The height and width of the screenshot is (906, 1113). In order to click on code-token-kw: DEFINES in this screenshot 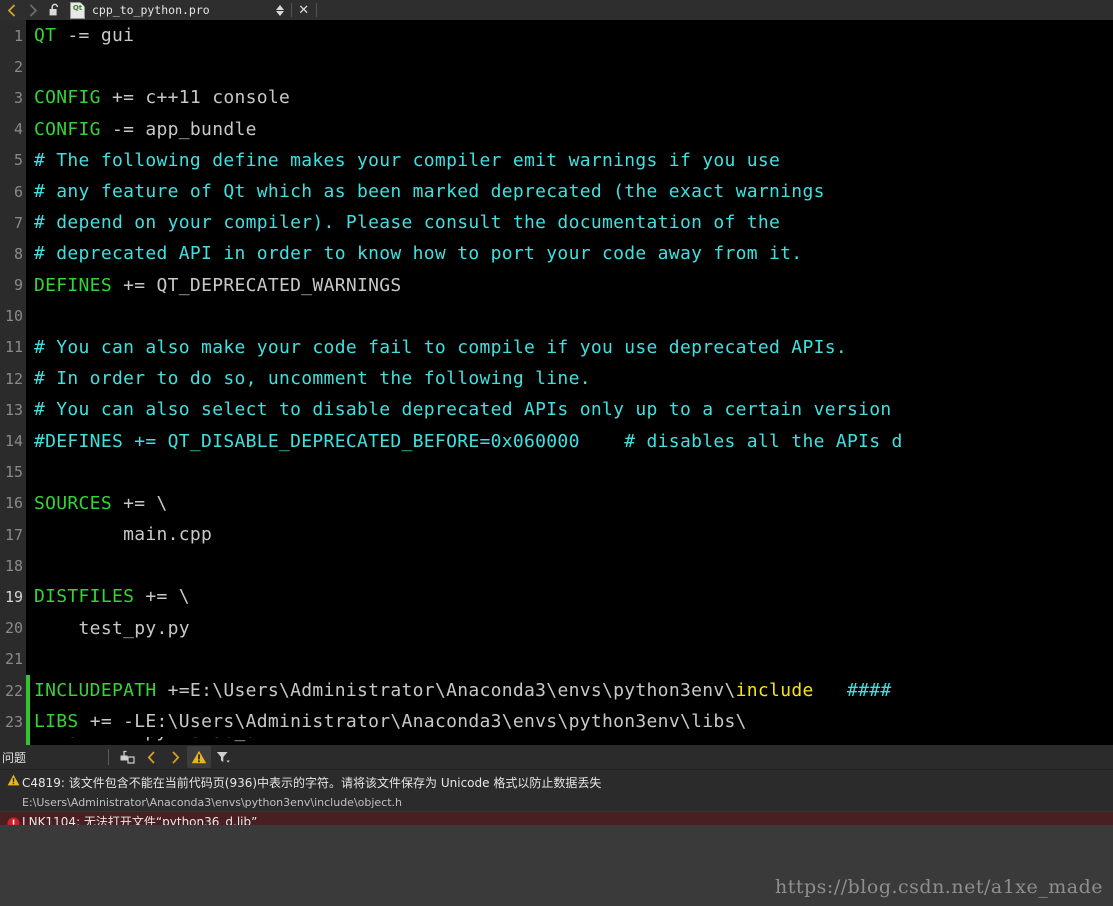, I will do `click(73, 285)`.